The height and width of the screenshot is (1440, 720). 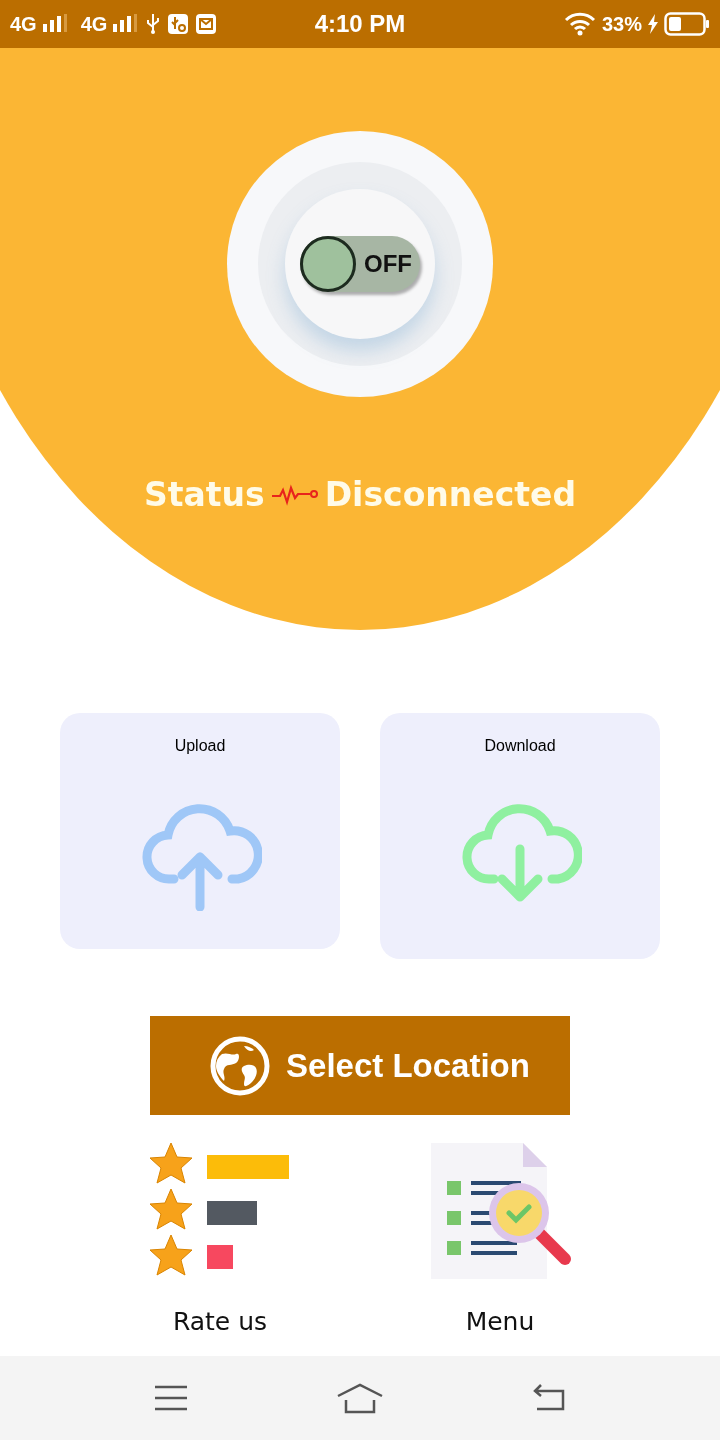 What do you see at coordinates (360, 1065) in the screenshot?
I see `select-location-button: Select Location` at bounding box center [360, 1065].